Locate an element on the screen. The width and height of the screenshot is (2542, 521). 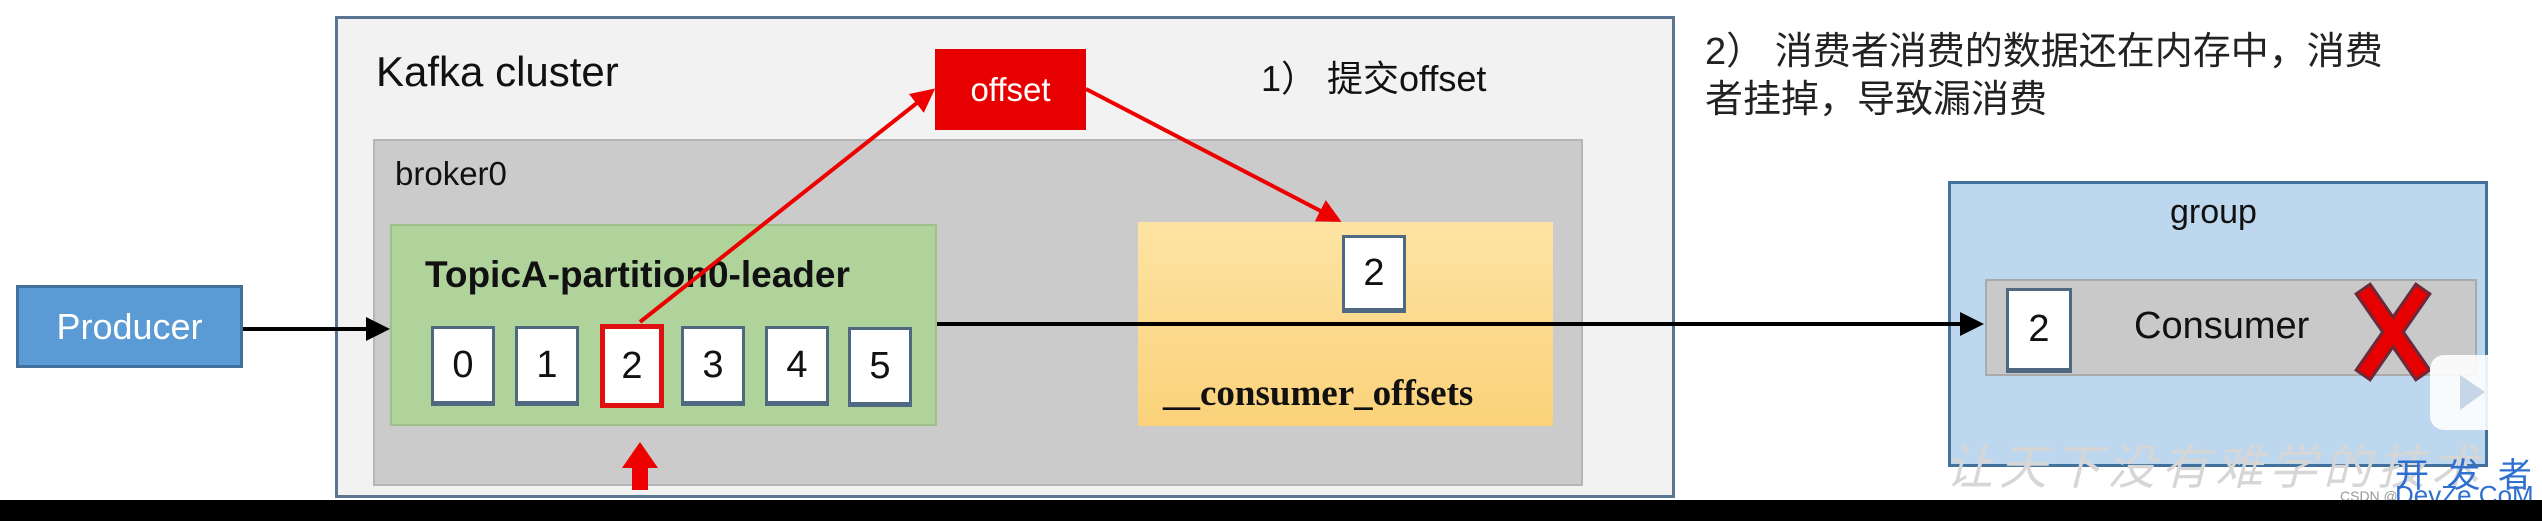
store-offset-arrow is located at coordinates (1213, 154).